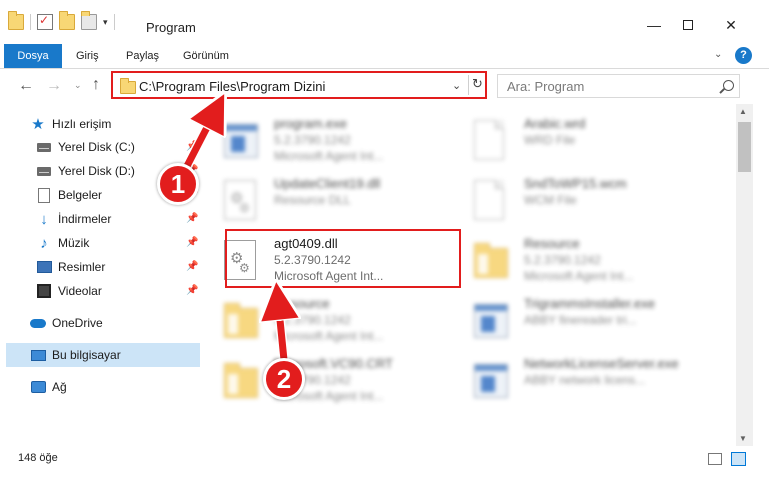 The height and width of the screenshot is (480, 769). Describe the element at coordinates (718, 54) in the screenshot. I see `expand-ribbon-icon: ⌄` at that location.